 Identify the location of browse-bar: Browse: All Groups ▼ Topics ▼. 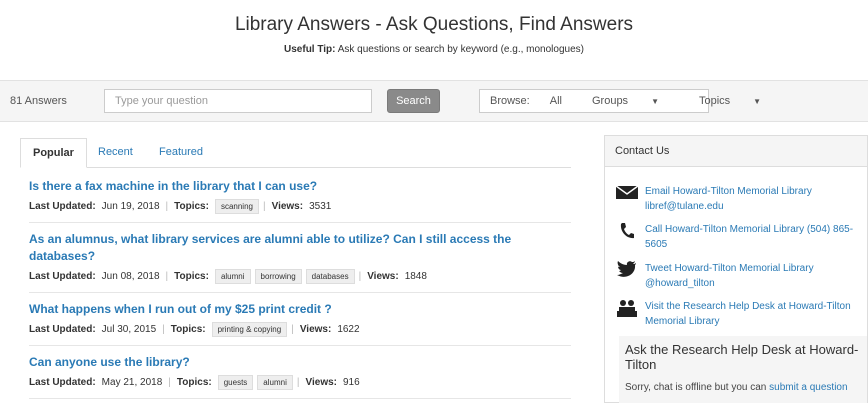
(620, 101).